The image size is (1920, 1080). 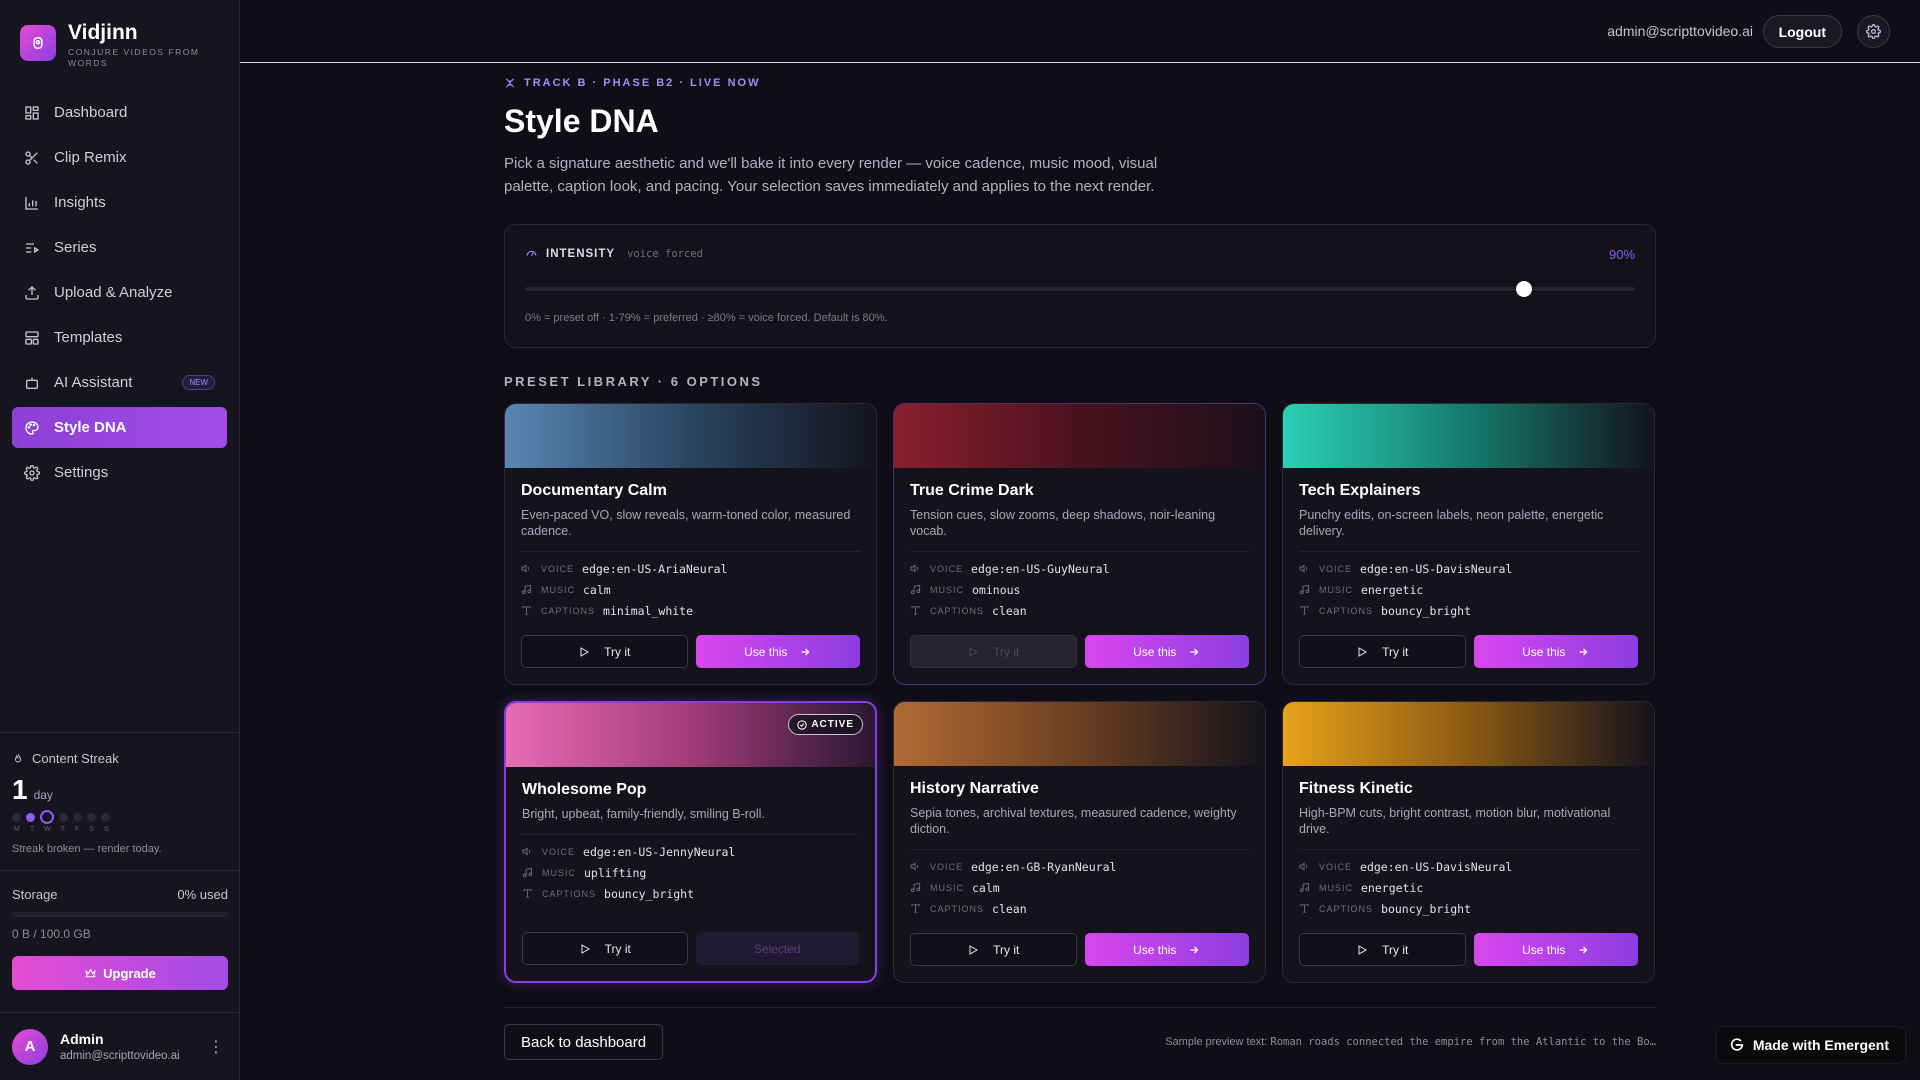 I want to click on sidebar-item-dashboard: Dashboard, so click(x=119, y=112).